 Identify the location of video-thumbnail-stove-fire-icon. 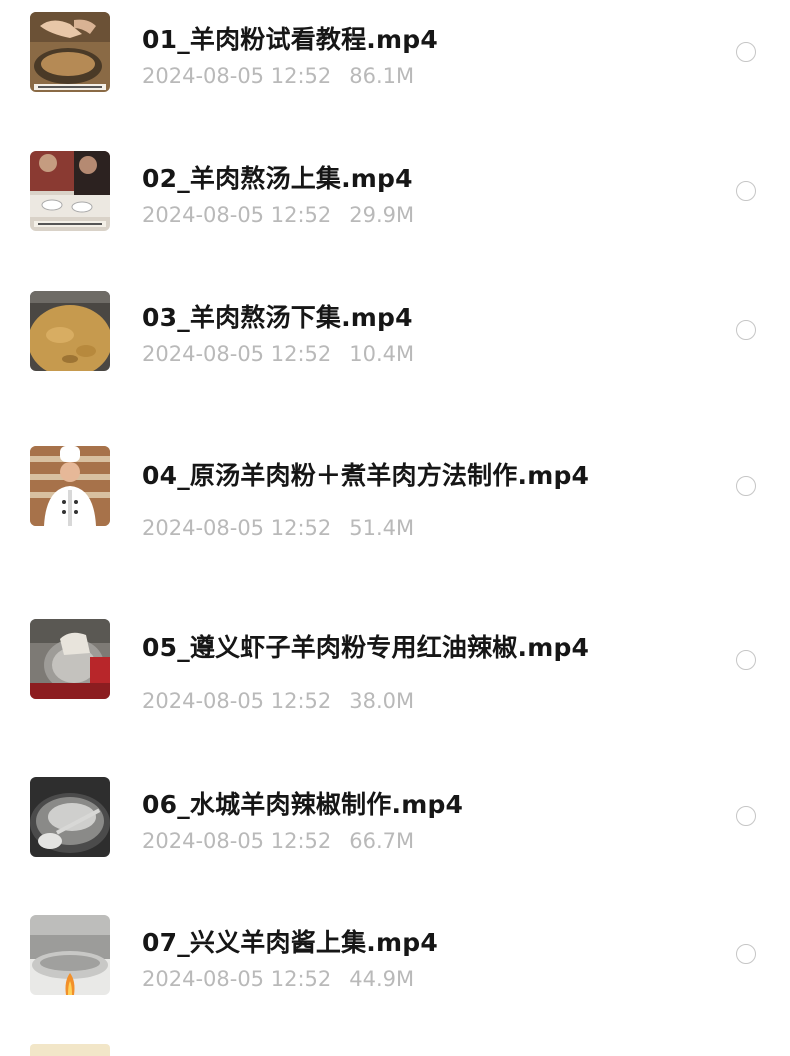
(70, 955).